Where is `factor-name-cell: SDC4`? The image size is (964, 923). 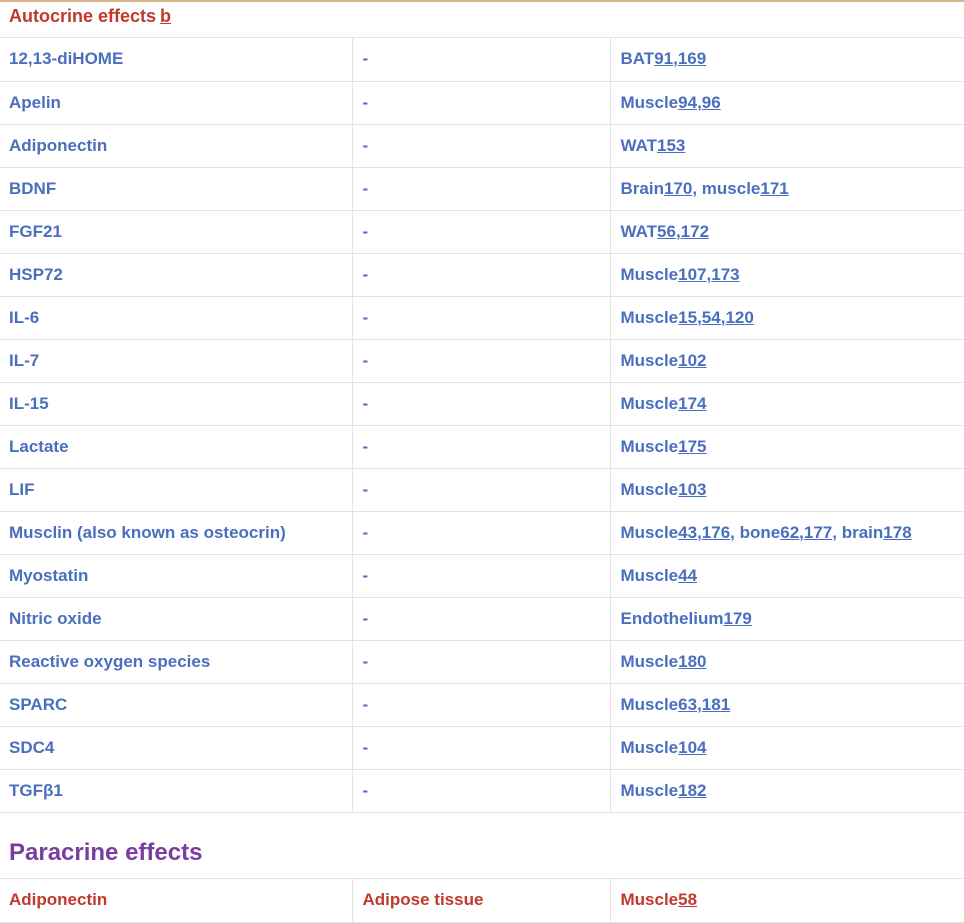
factor-name-cell: SDC4 is located at coordinates (176, 748).